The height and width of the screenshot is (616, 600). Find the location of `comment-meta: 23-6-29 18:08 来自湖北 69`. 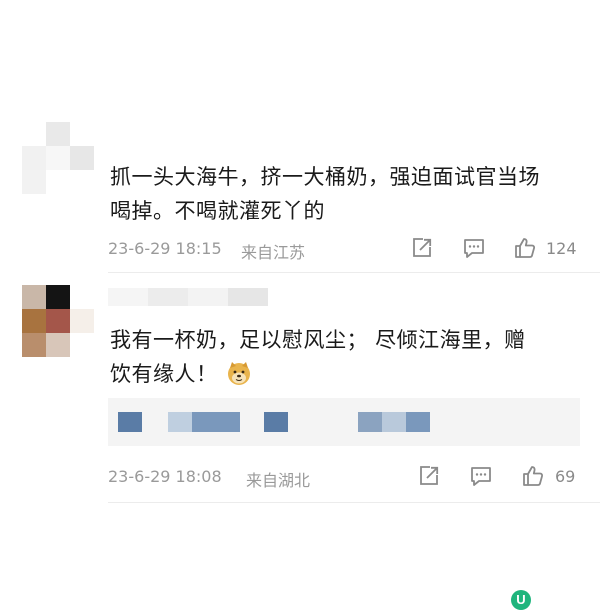

comment-meta: 23-6-29 18:08 来自湖北 69 is located at coordinates (348, 477).